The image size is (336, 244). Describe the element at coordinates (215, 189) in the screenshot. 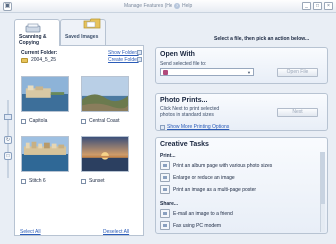

I see `task-label: Print an image as a multi-page poster` at that location.